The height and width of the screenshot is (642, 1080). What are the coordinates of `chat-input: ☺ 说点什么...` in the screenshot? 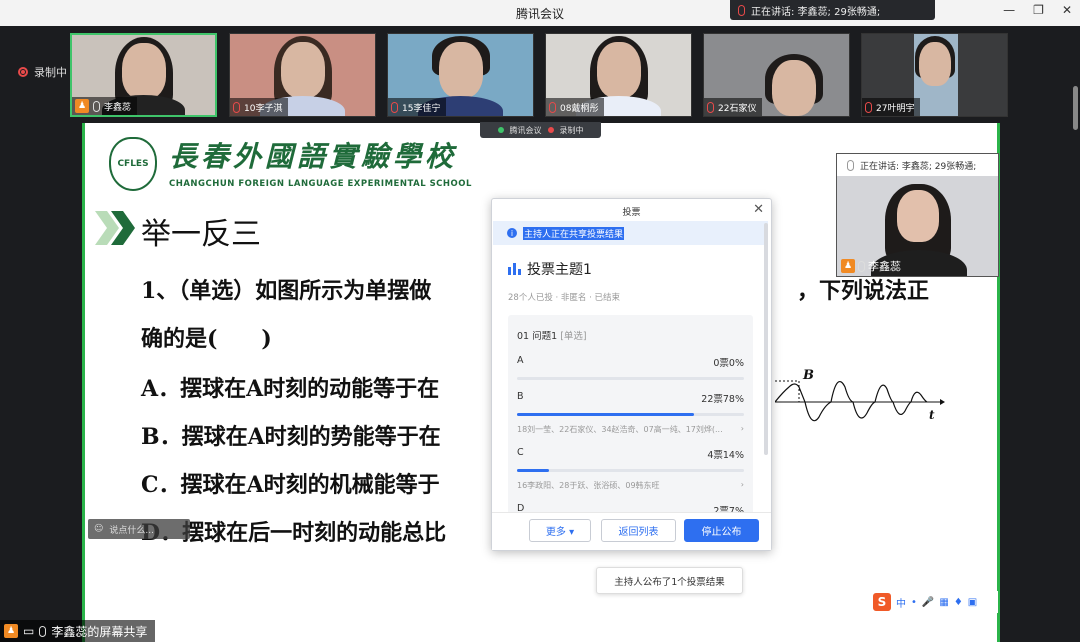 It's located at (139, 529).